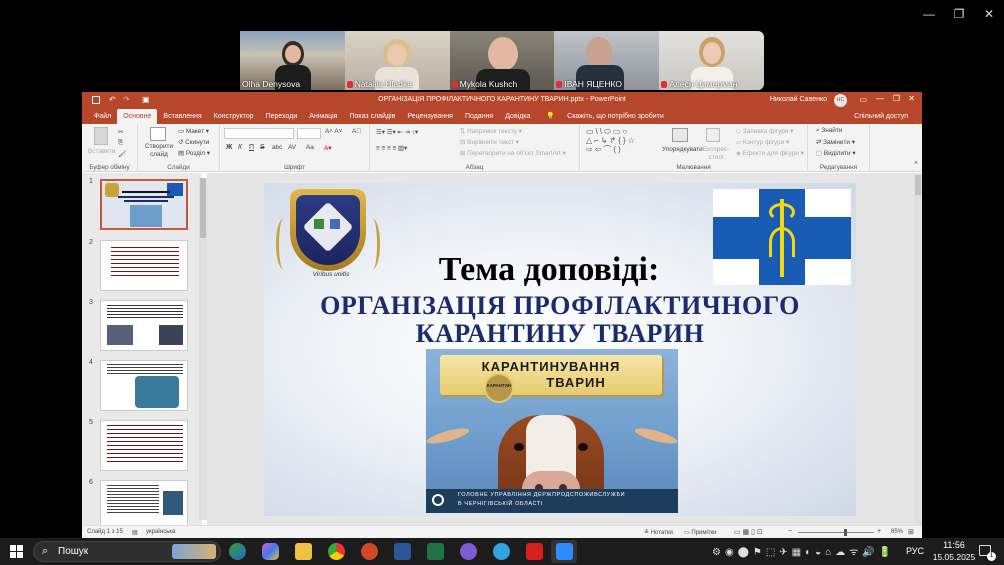 This screenshot has height=565, width=1004. I want to click on clock-date: 15.05.2025, so click(954, 557).